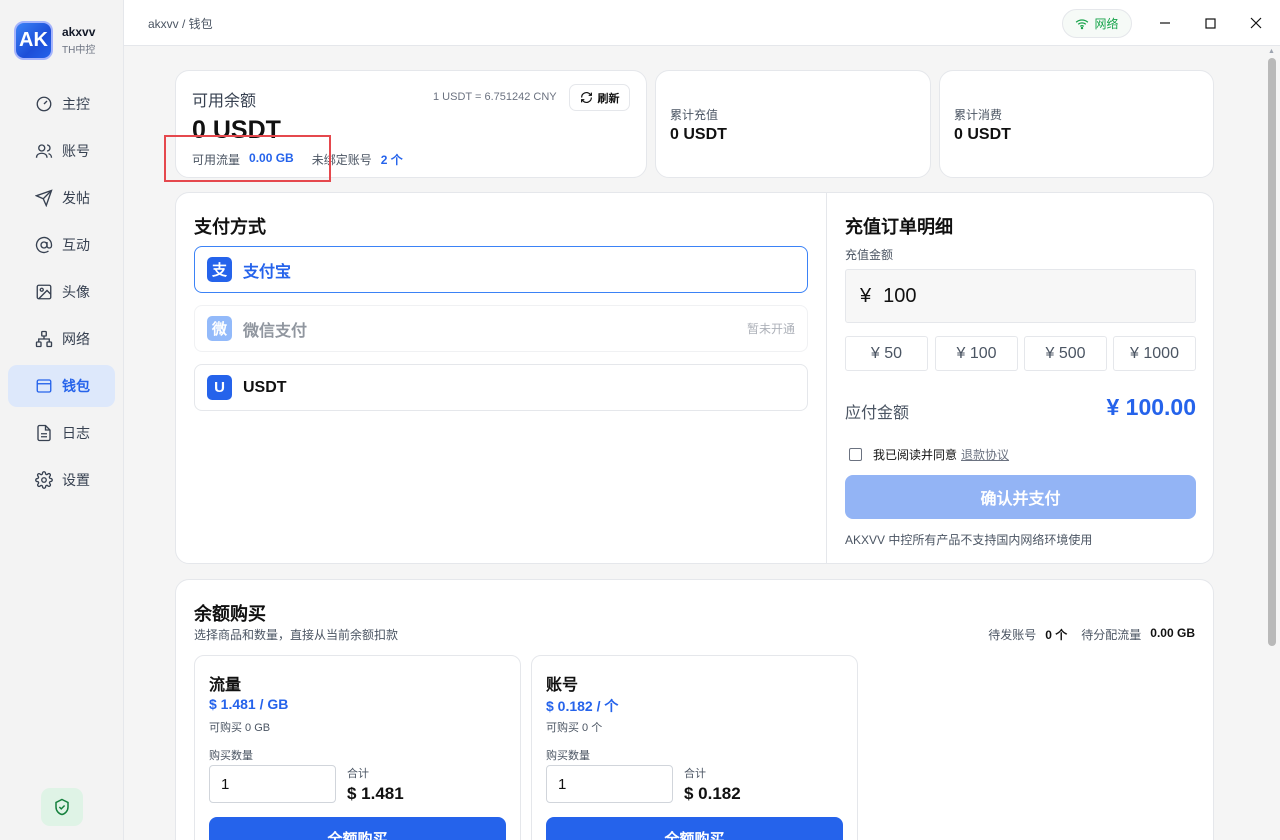  I want to click on sidebar-nav: 主控 账号 发帖 互动 头像 网络 钱包 日志 设置, so click(61, 294).